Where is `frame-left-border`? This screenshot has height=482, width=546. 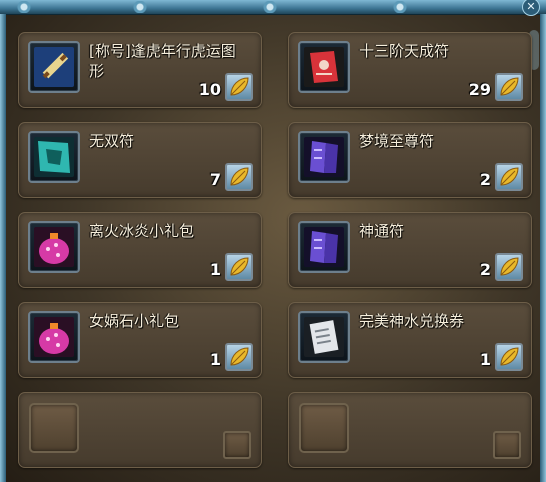 frame-left-border is located at coordinates (3, 248).